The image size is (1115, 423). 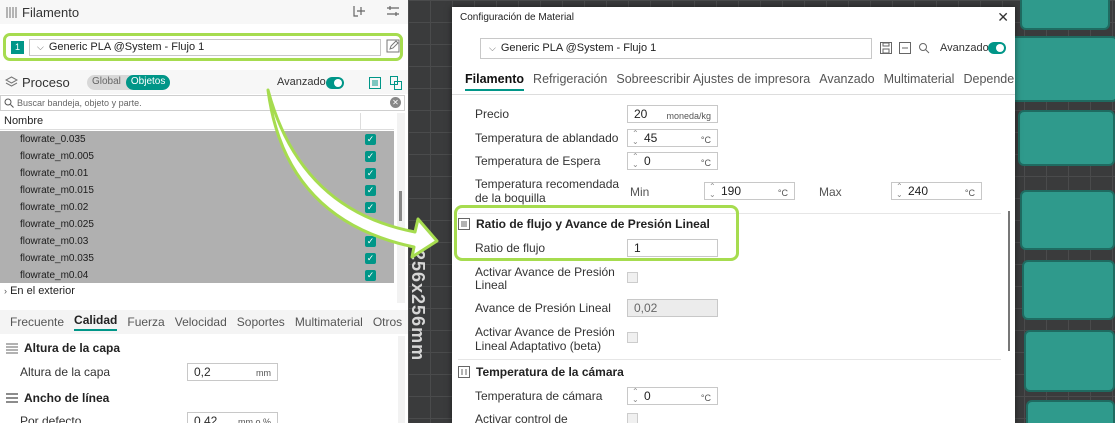 I want to click on tab-strength: Fuerza, so click(x=145, y=322).